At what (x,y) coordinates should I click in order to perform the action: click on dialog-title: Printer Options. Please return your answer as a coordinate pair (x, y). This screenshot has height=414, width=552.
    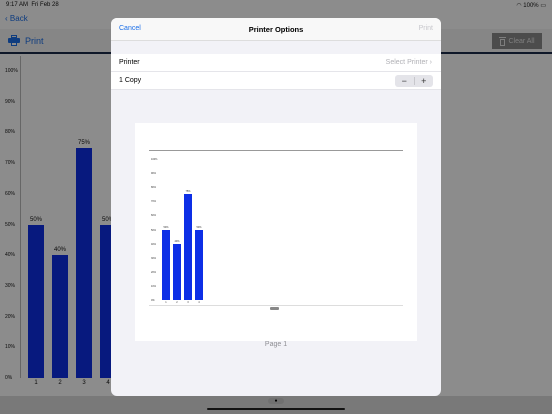
    Looking at the image, I should click on (276, 29).